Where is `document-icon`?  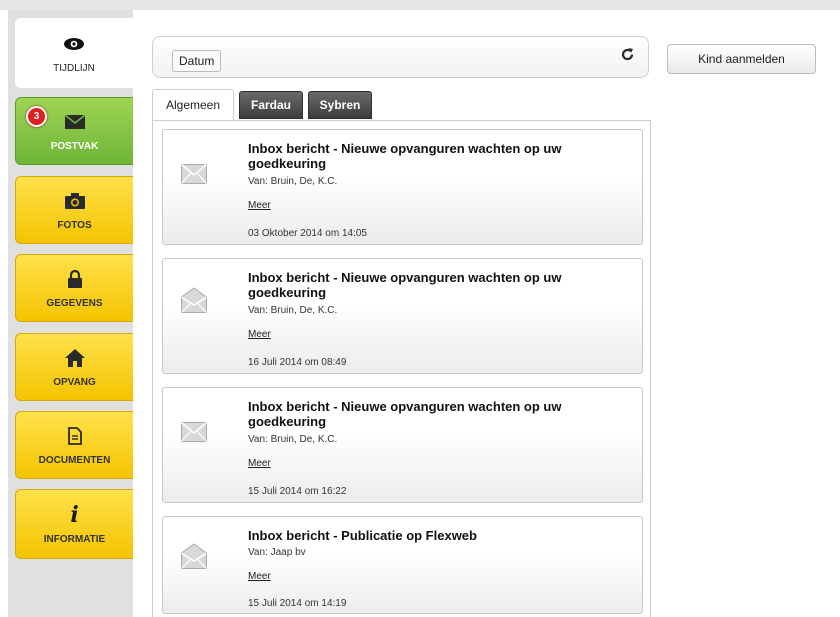 document-icon is located at coordinates (74, 436).